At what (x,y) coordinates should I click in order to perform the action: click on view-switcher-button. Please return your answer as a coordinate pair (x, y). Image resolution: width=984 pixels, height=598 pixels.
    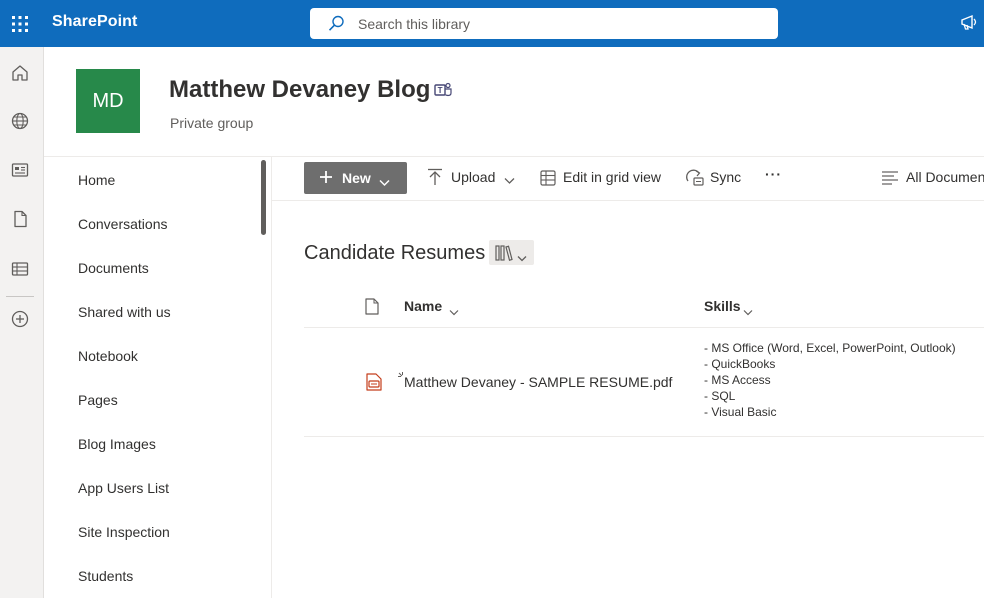
    Looking at the image, I should click on (511, 252).